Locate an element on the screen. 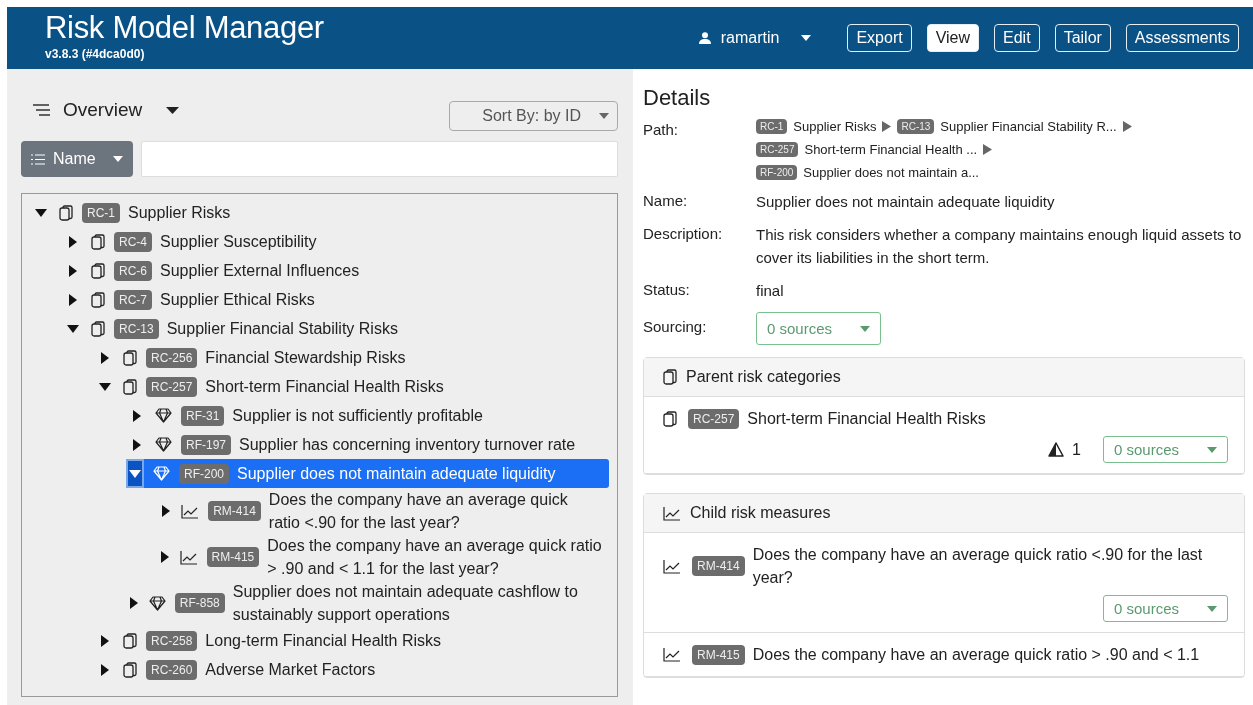  field-label: Path: is located at coordinates (661, 130).